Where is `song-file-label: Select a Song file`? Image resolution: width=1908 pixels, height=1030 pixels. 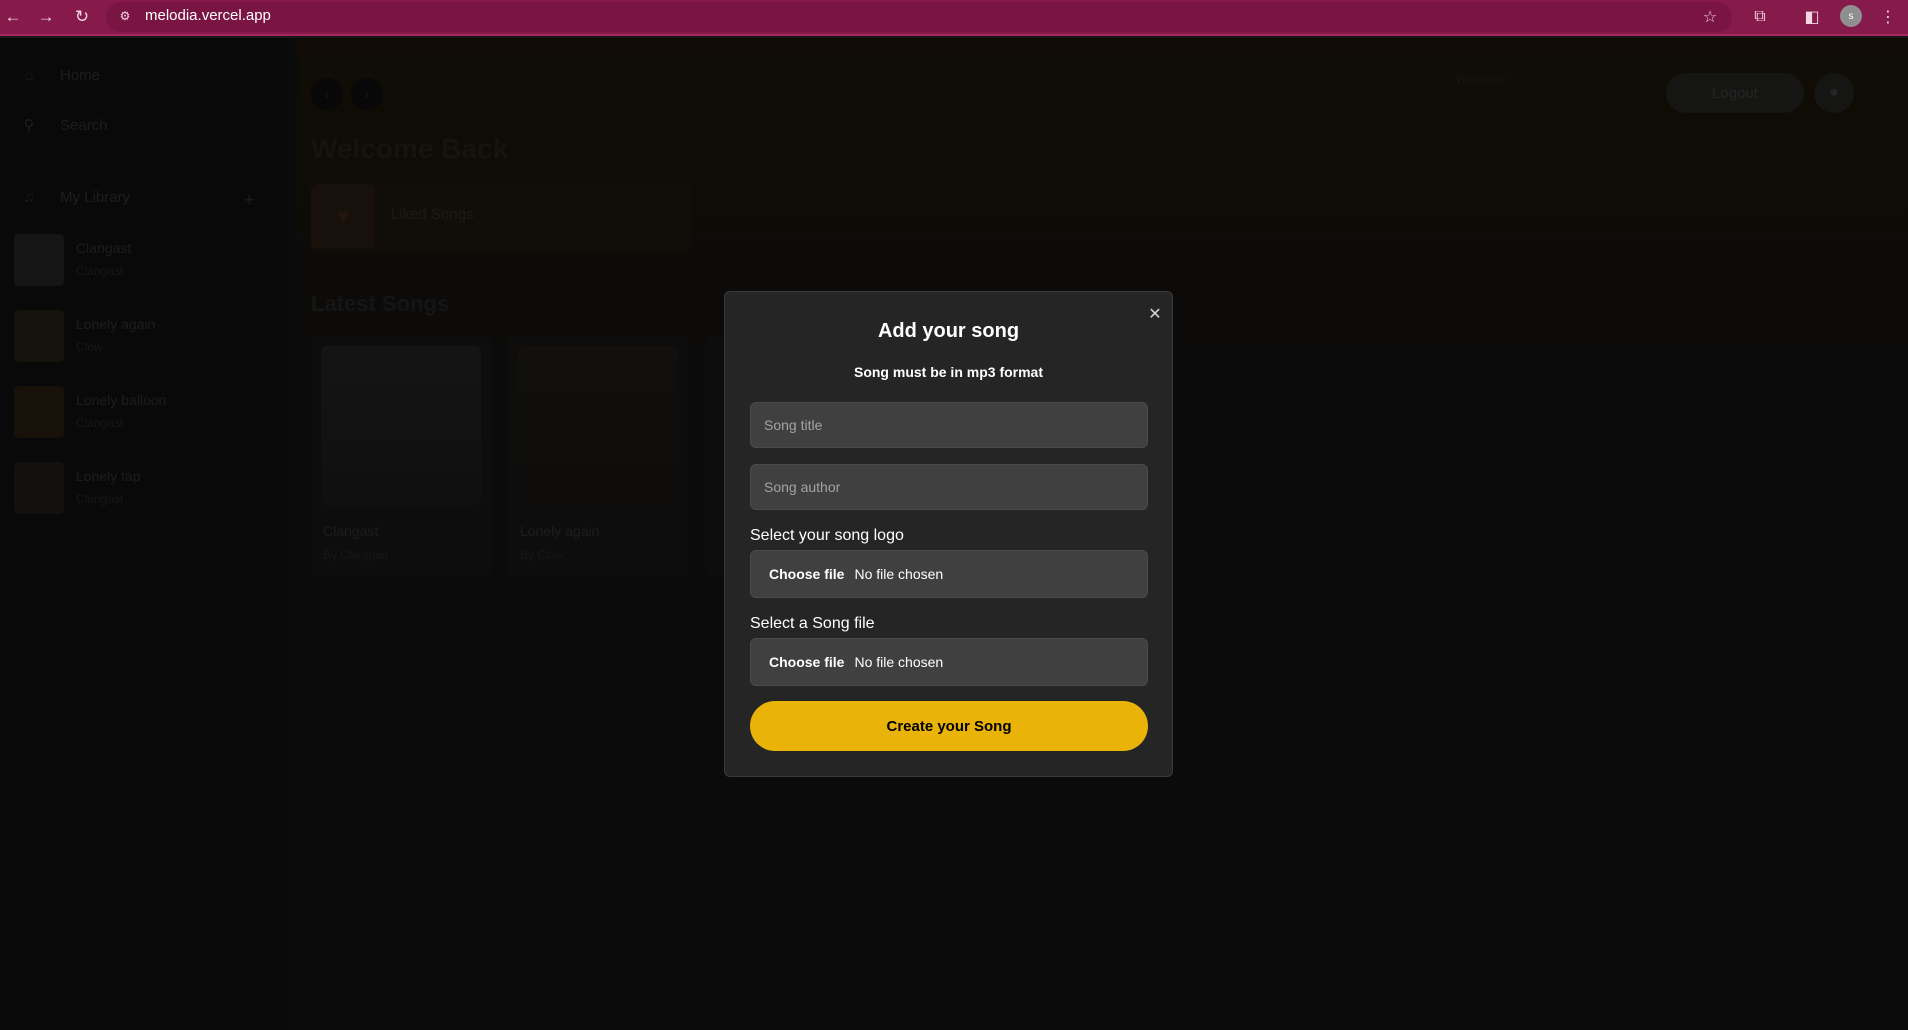
song-file-label: Select a Song file is located at coordinates (812, 623).